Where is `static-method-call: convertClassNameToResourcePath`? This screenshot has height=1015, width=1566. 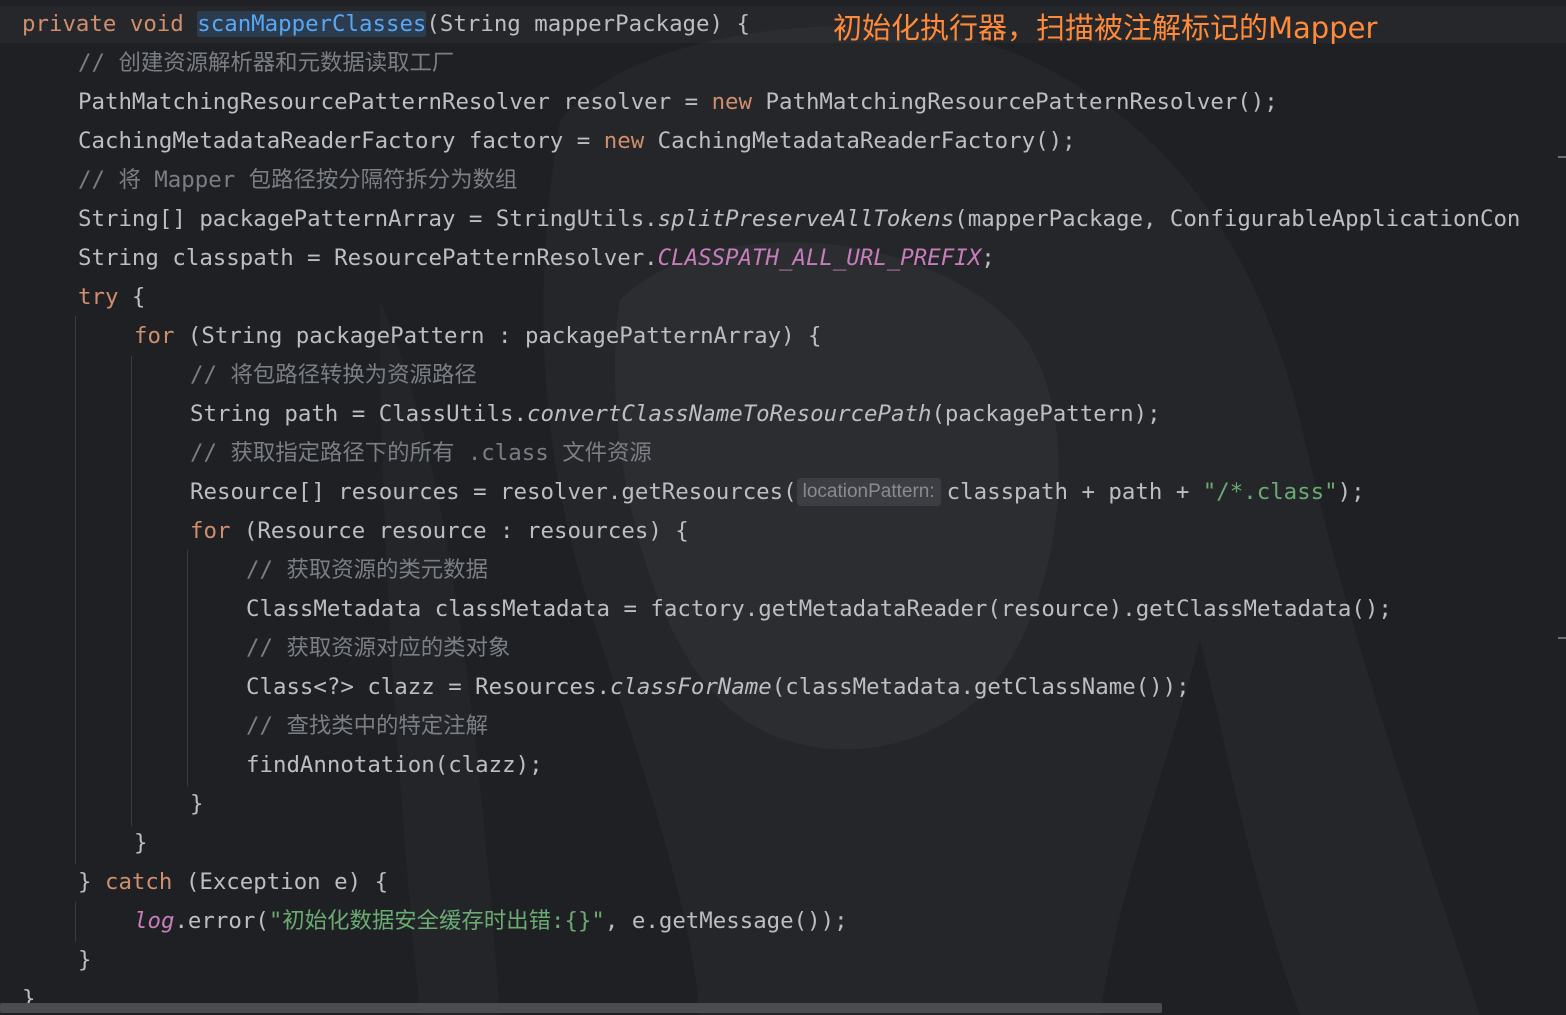 static-method-call: convertClassNameToResourcePath is located at coordinates (729, 414).